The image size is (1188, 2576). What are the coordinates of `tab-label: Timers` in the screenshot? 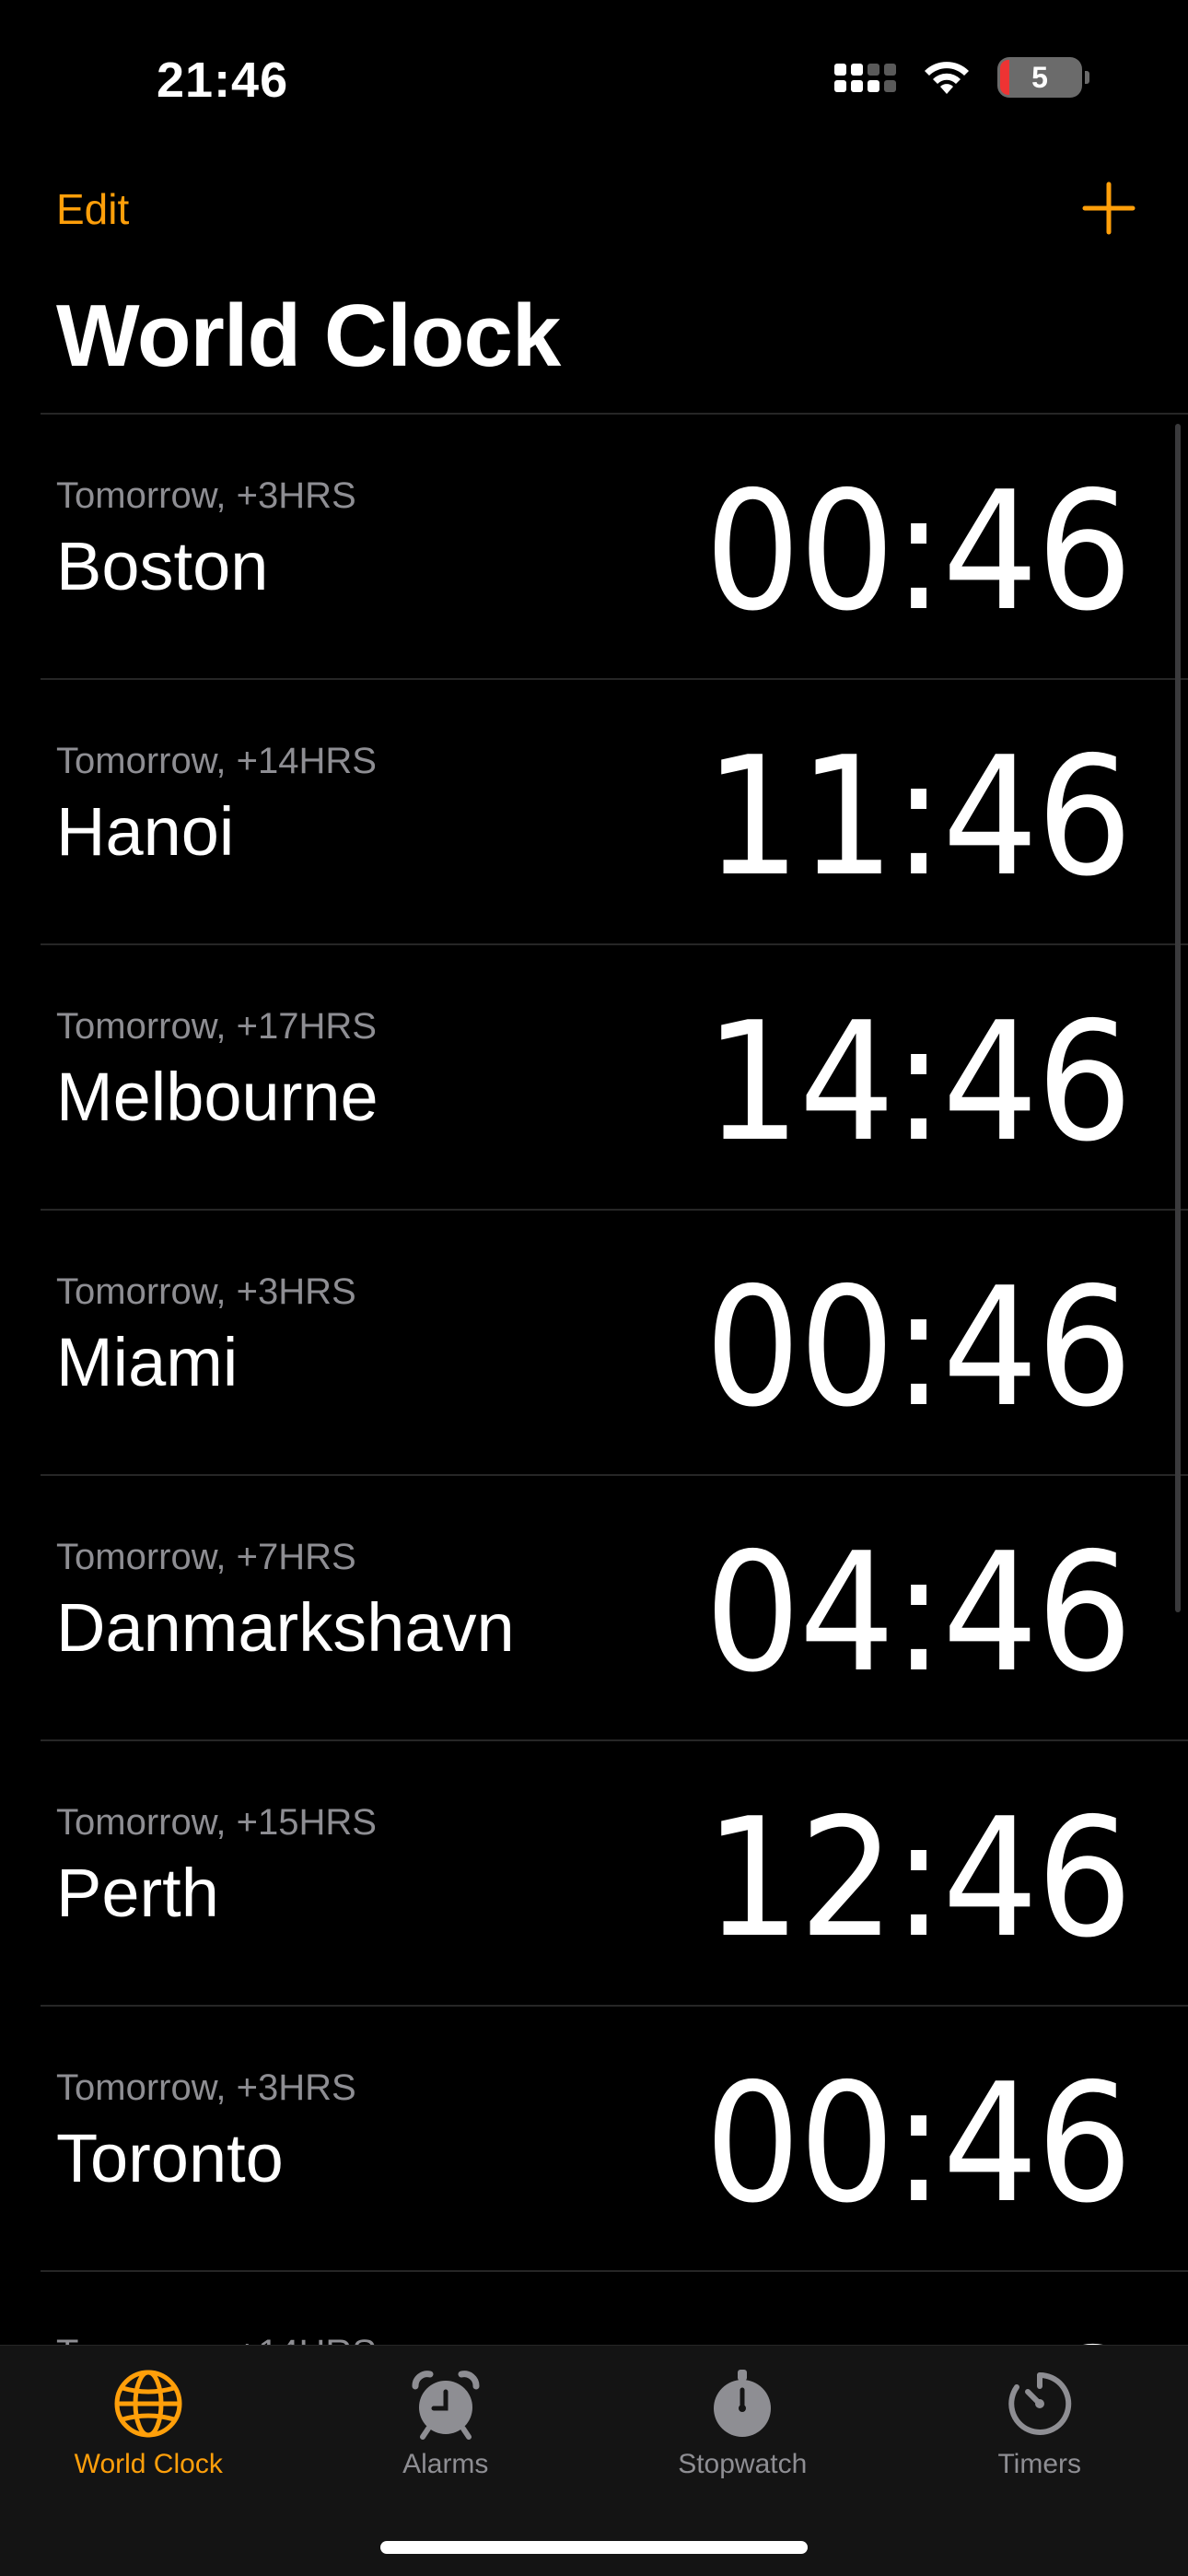 It's located at (1039, 2464).